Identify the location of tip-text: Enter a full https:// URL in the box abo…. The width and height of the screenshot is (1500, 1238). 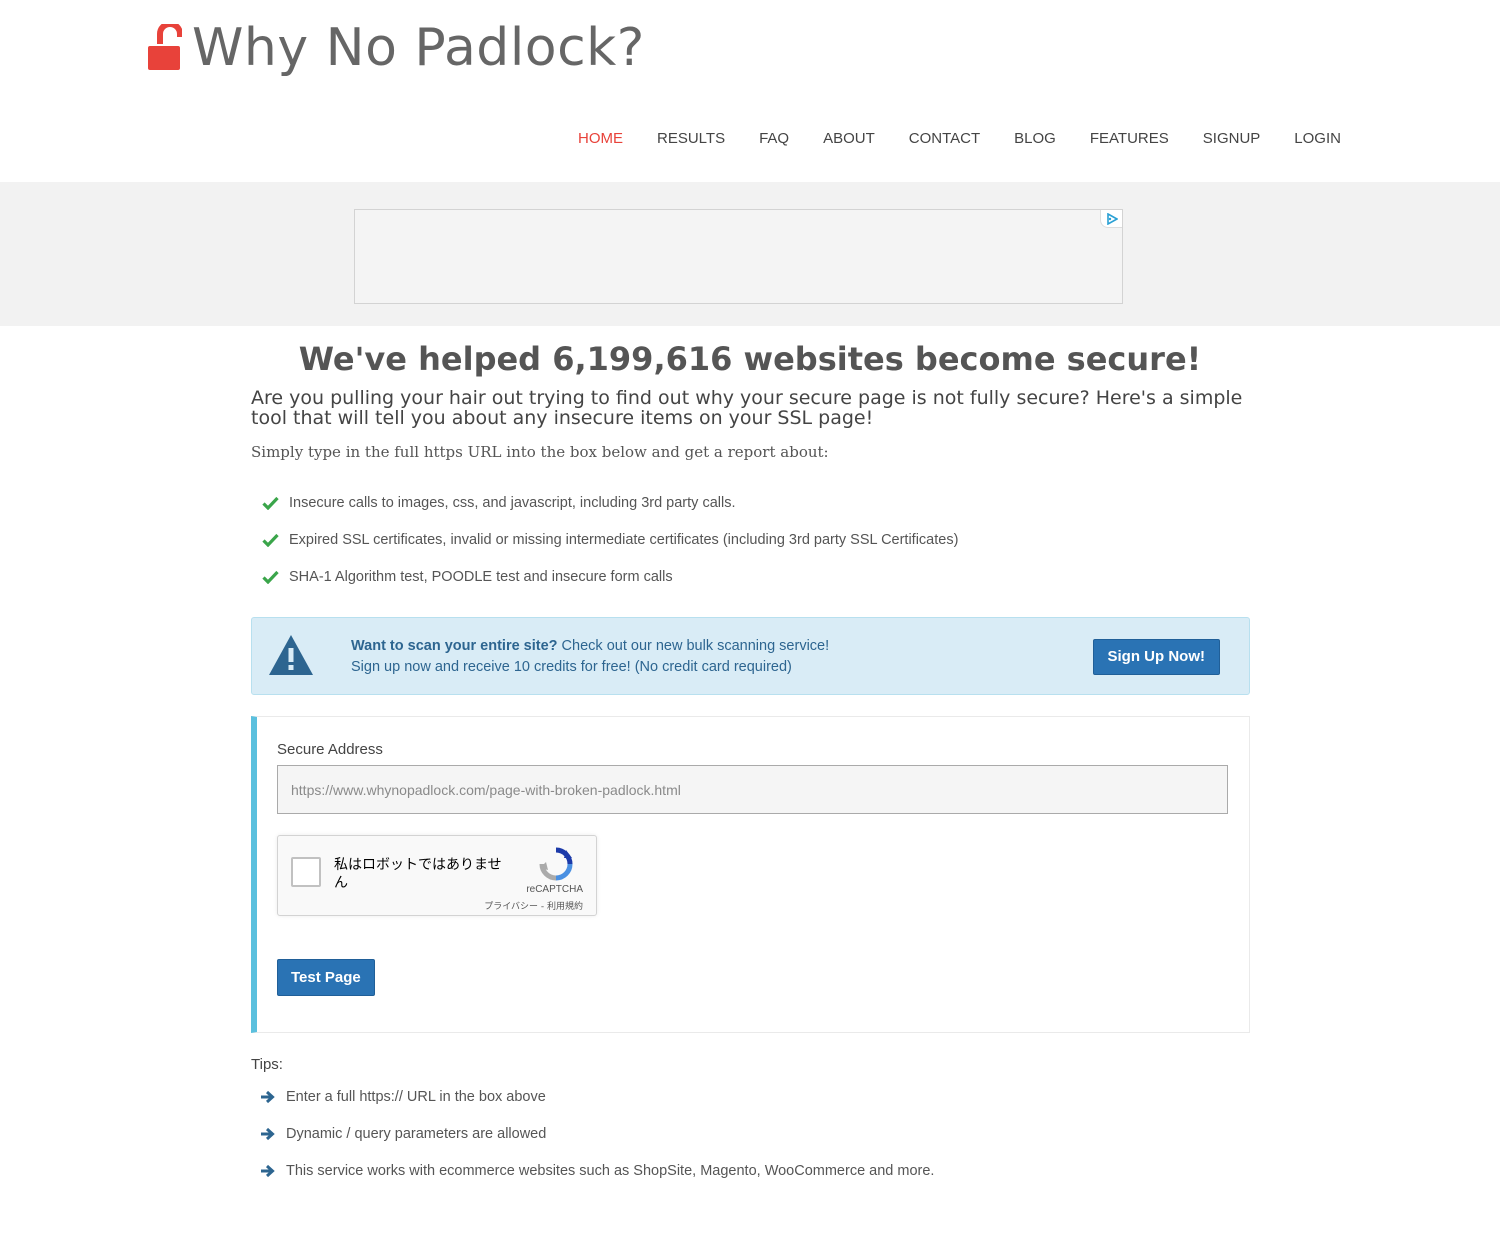
(416, 1096).